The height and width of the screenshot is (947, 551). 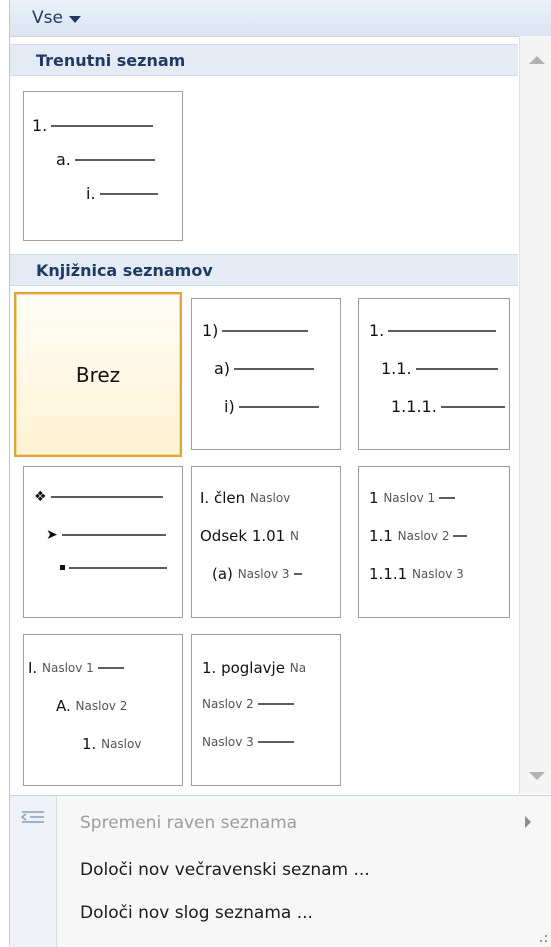 What do you see at coordinates (543, 939) in the screenshot?
I see `resize-grip-icon` at bounding box center [543, 939].